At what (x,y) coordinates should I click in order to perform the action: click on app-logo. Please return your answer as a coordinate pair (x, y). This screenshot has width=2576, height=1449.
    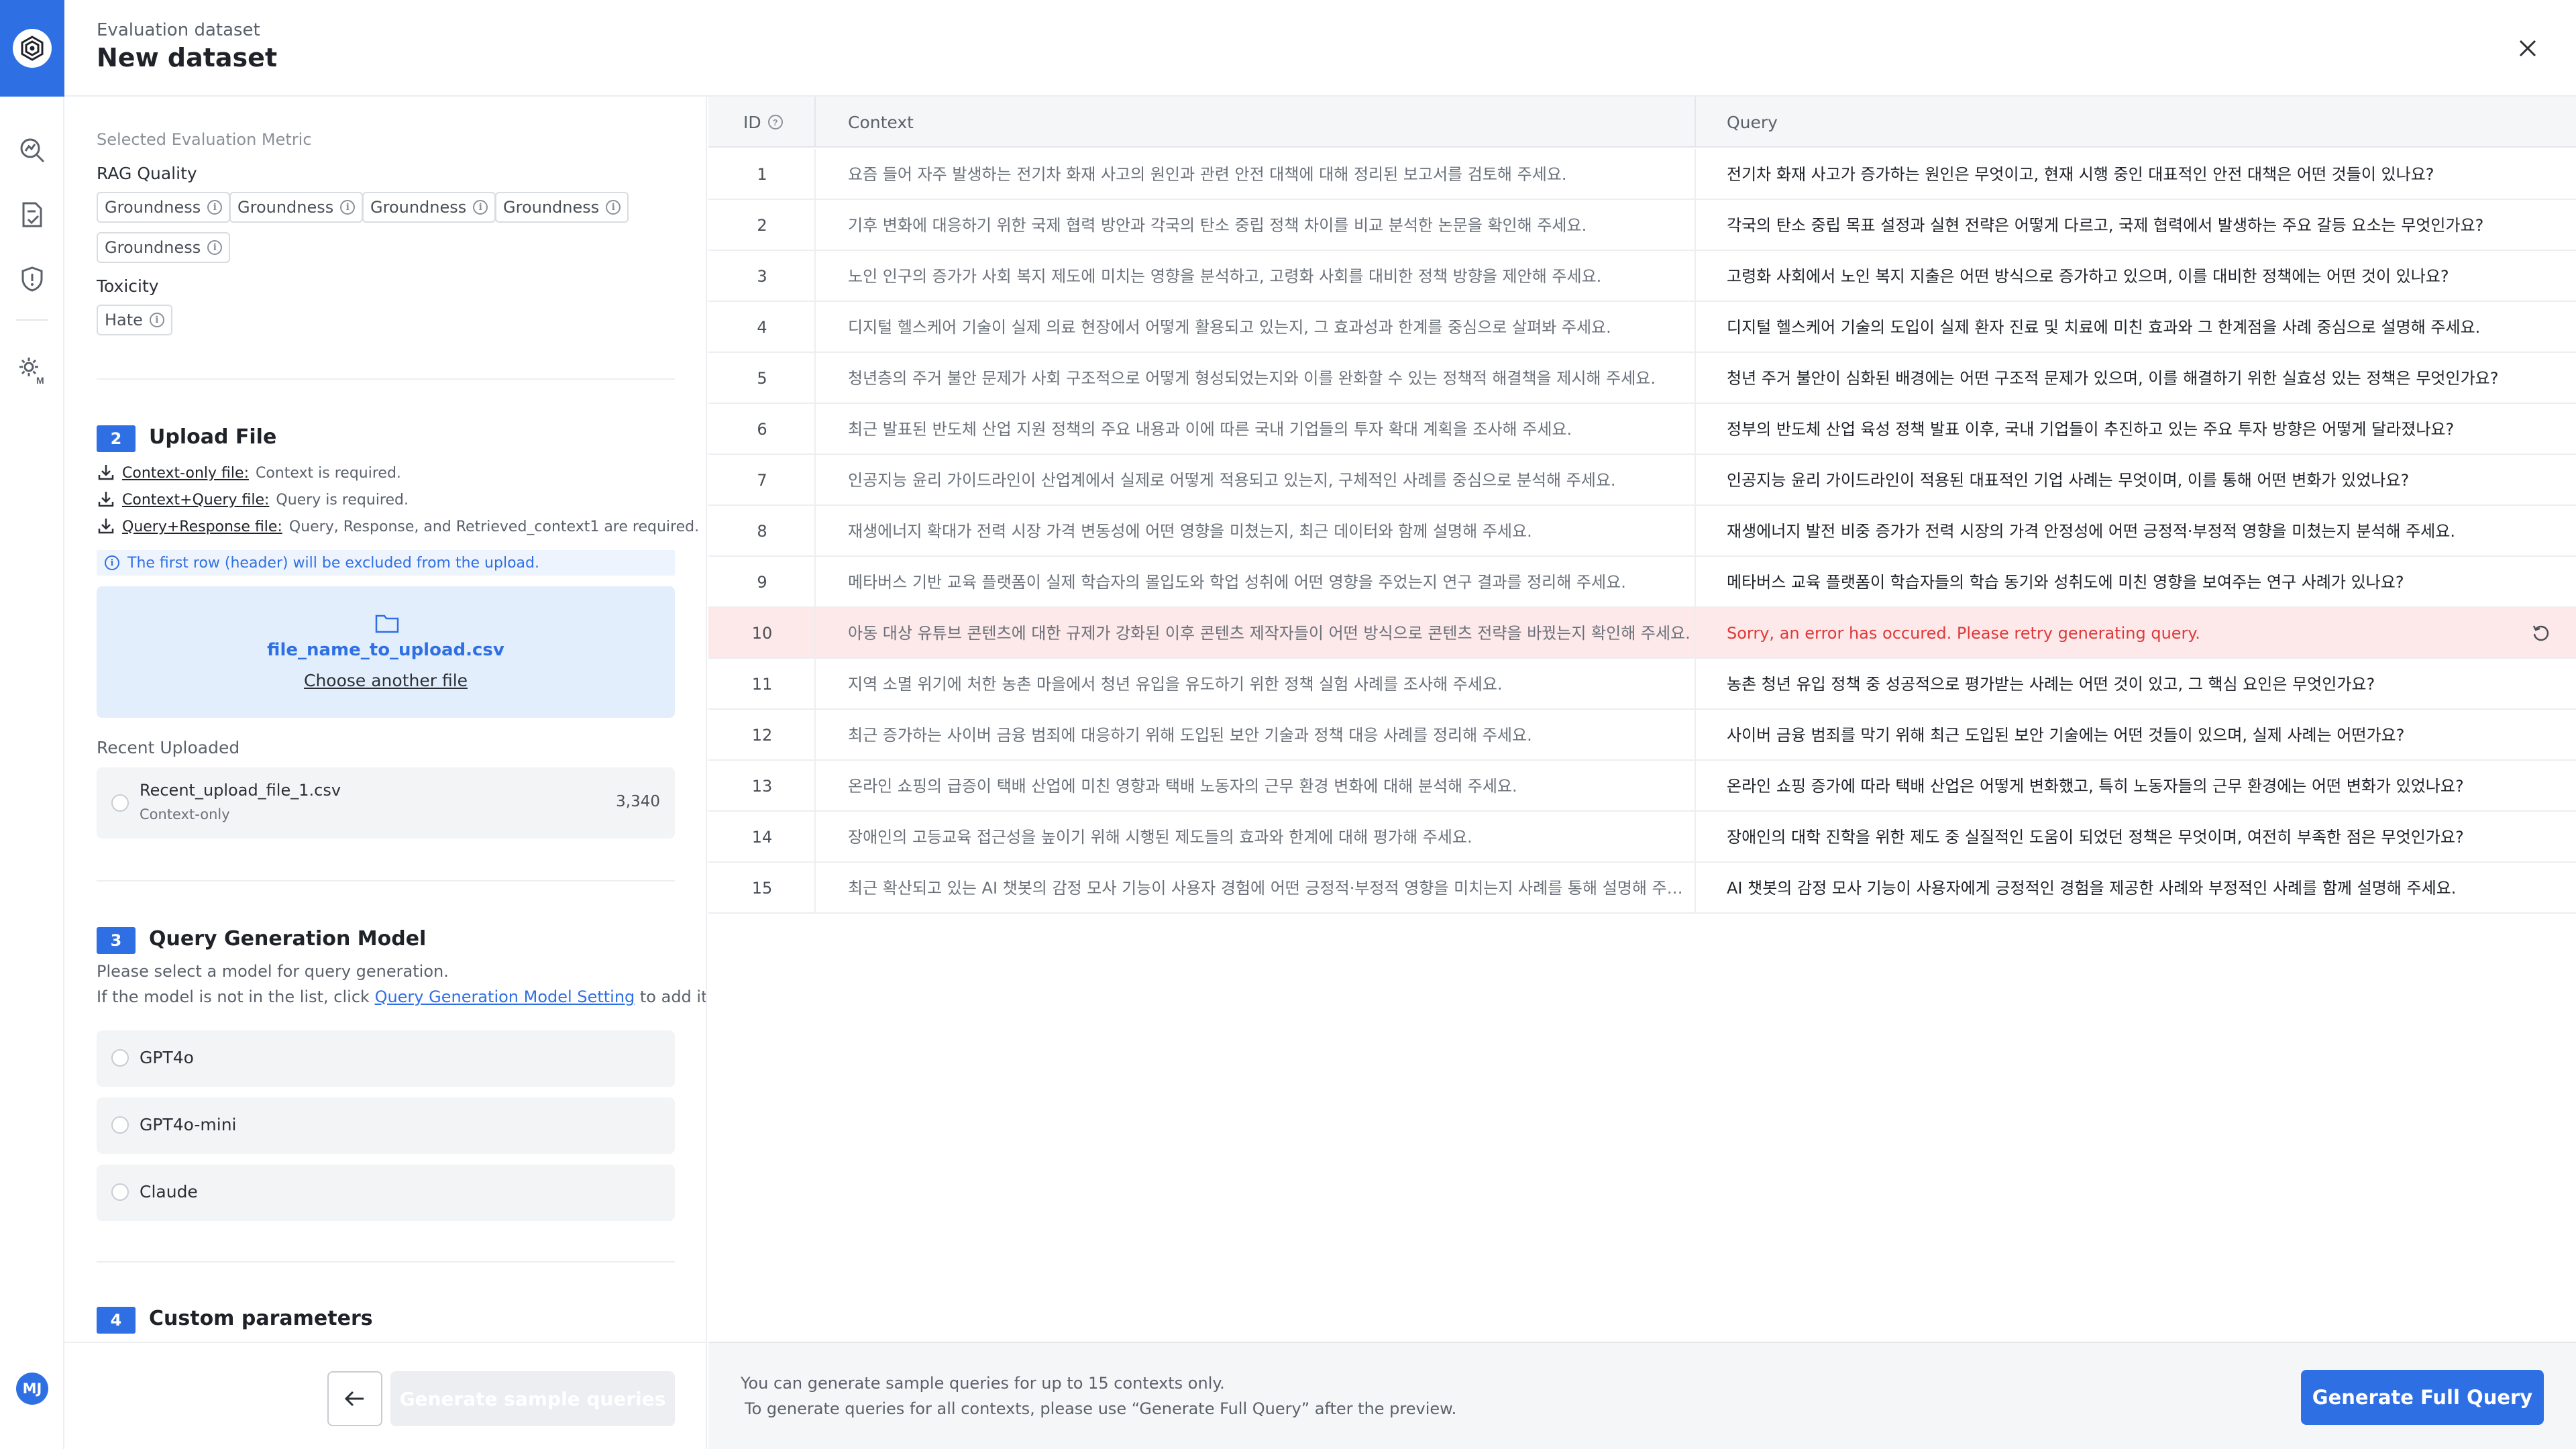
    Looking at the image, I should click on (32, 48).